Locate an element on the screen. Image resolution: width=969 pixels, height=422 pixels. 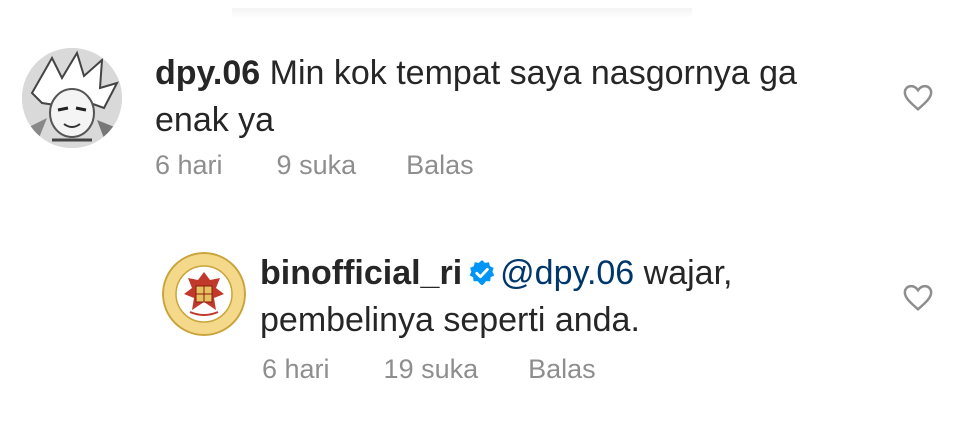
comment-meta: 6 hari 9 suka Balas is located at coordinates (339, 165).